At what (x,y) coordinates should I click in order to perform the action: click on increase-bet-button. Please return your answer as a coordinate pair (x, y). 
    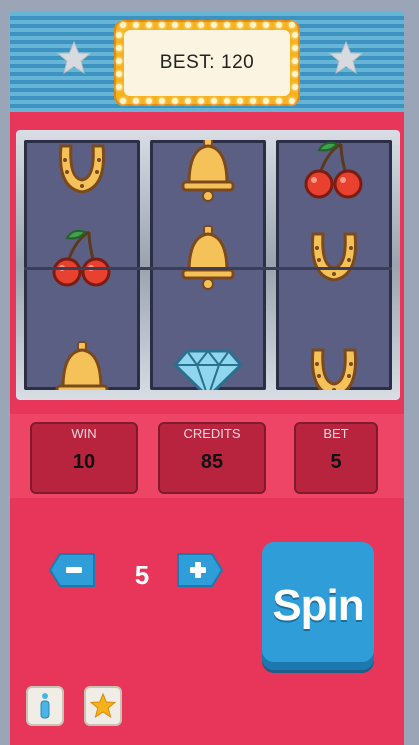
    Looking at the image, I should click on (200, 570).